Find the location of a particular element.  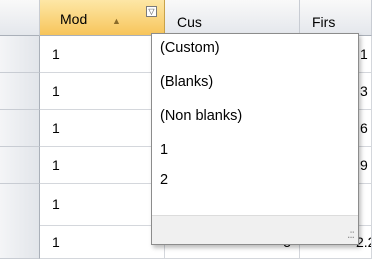

column-header-label: Firs is located at coordinates (324, 22).